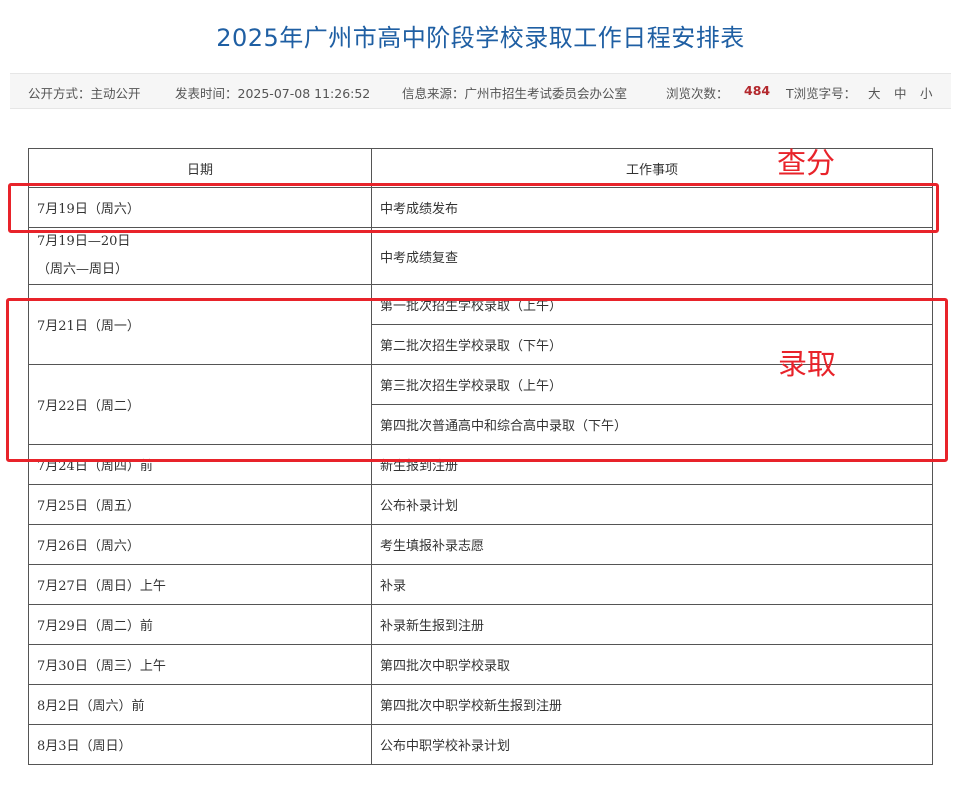 This screenshot has height=801, width=961. Describe the element at coordinates (652, 256) in the screenshot. I see `item-cell: 中考成绩复查` at that location.